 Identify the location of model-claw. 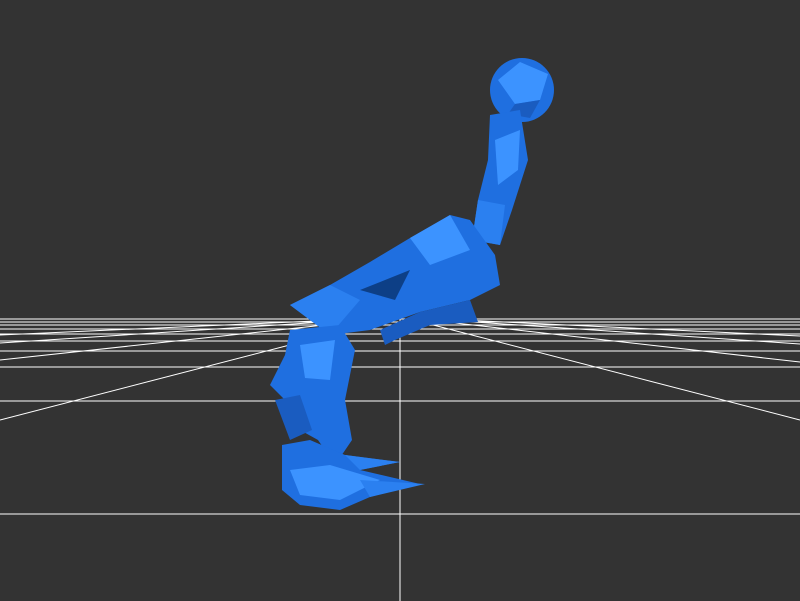
(392, 488).